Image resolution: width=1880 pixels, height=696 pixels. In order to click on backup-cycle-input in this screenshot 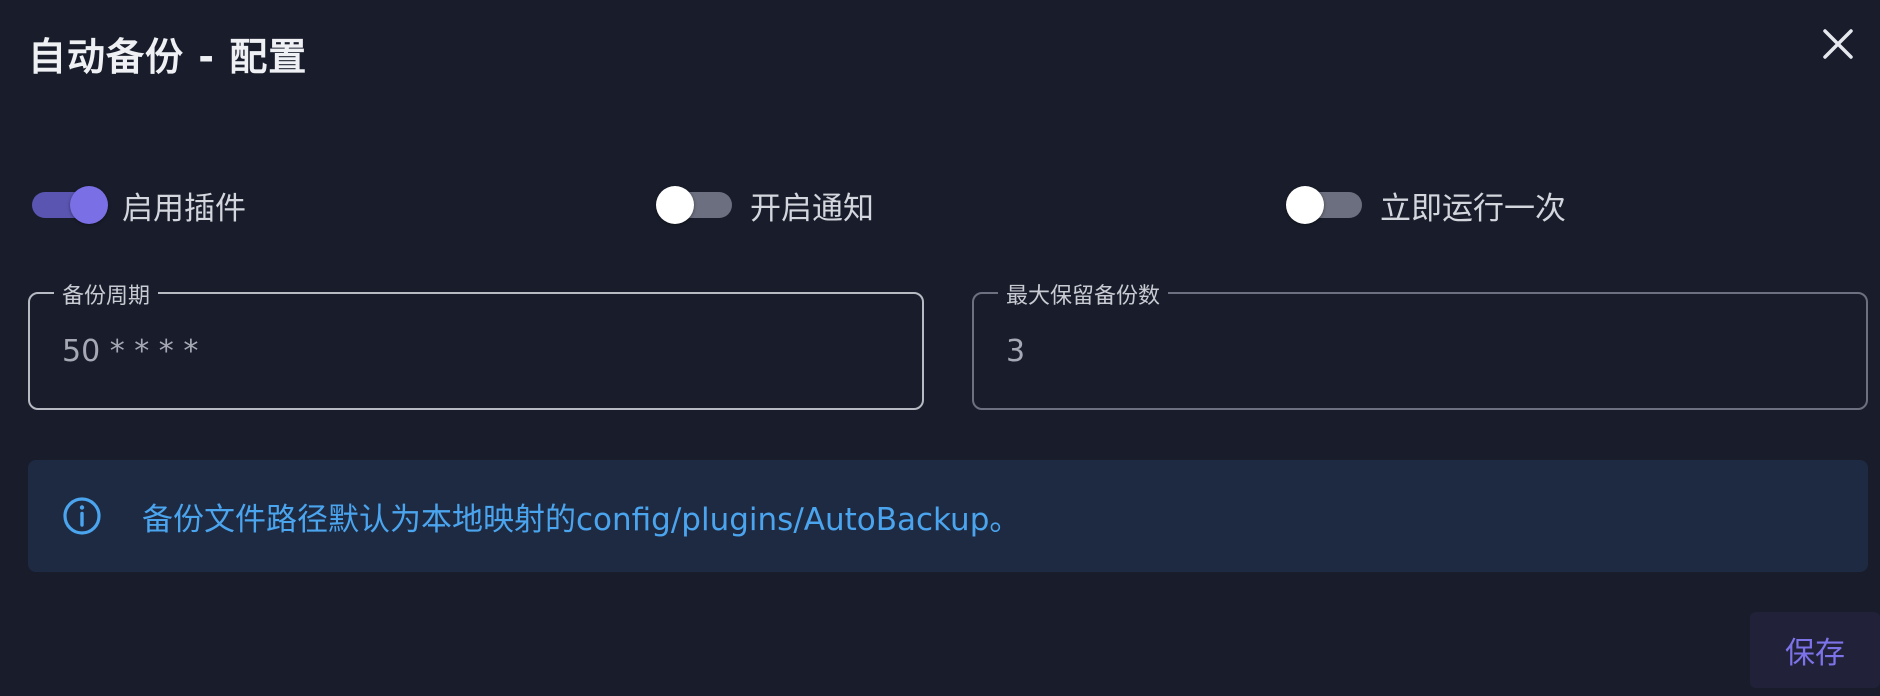, I will do `click(472, 351)`.